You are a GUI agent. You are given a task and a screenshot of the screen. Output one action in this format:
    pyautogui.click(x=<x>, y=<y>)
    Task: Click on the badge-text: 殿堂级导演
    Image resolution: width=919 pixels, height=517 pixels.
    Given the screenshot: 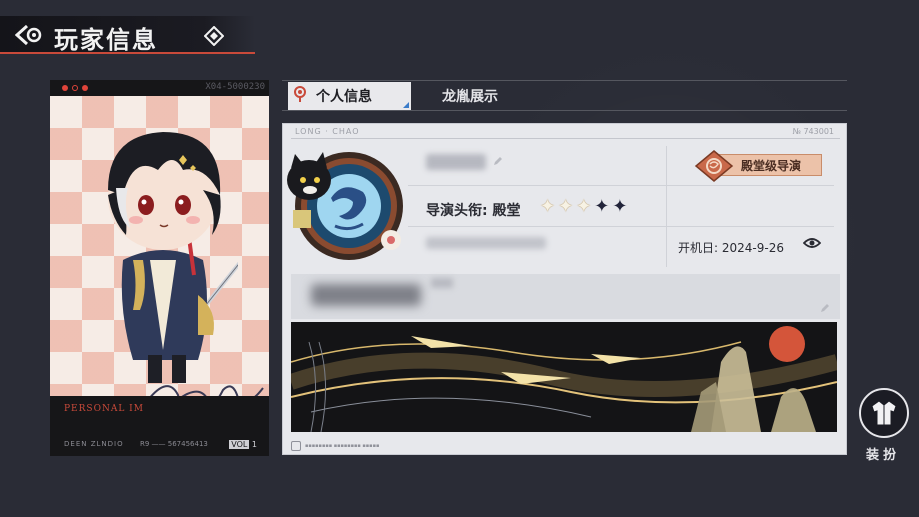 What is the action you would take?
    pyautogui.click(x=771, y=165)
    